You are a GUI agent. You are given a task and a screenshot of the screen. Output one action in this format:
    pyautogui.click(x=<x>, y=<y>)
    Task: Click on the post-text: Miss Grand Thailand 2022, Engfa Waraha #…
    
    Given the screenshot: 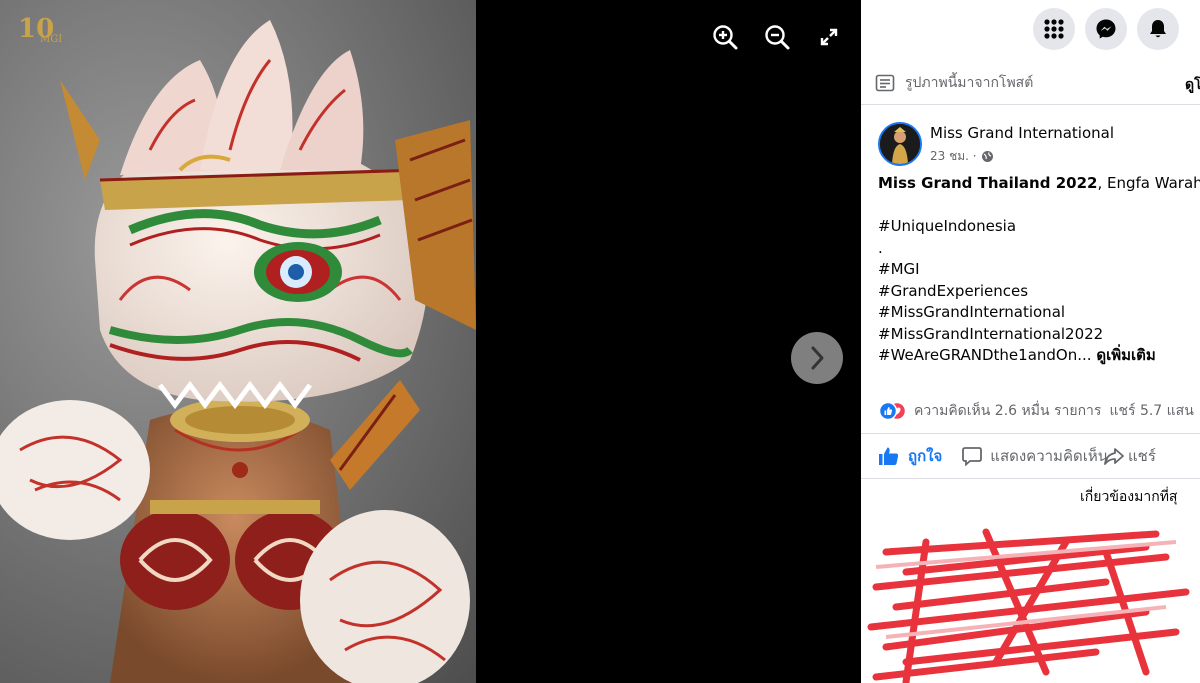 What is the action you would take?
    pyautogui.click(x=1039, y=270)
    